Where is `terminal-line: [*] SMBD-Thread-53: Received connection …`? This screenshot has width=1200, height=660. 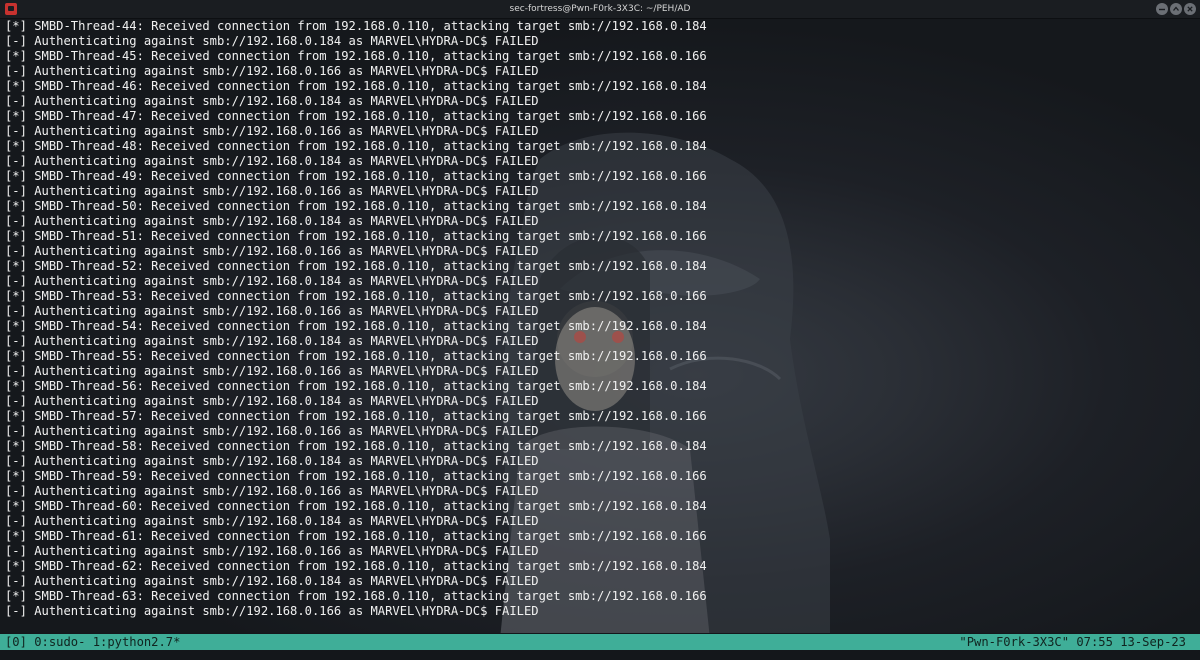 terminal-line: [*] SMBD-Thread-53: Received connection … is located at coordinates (356, 296).